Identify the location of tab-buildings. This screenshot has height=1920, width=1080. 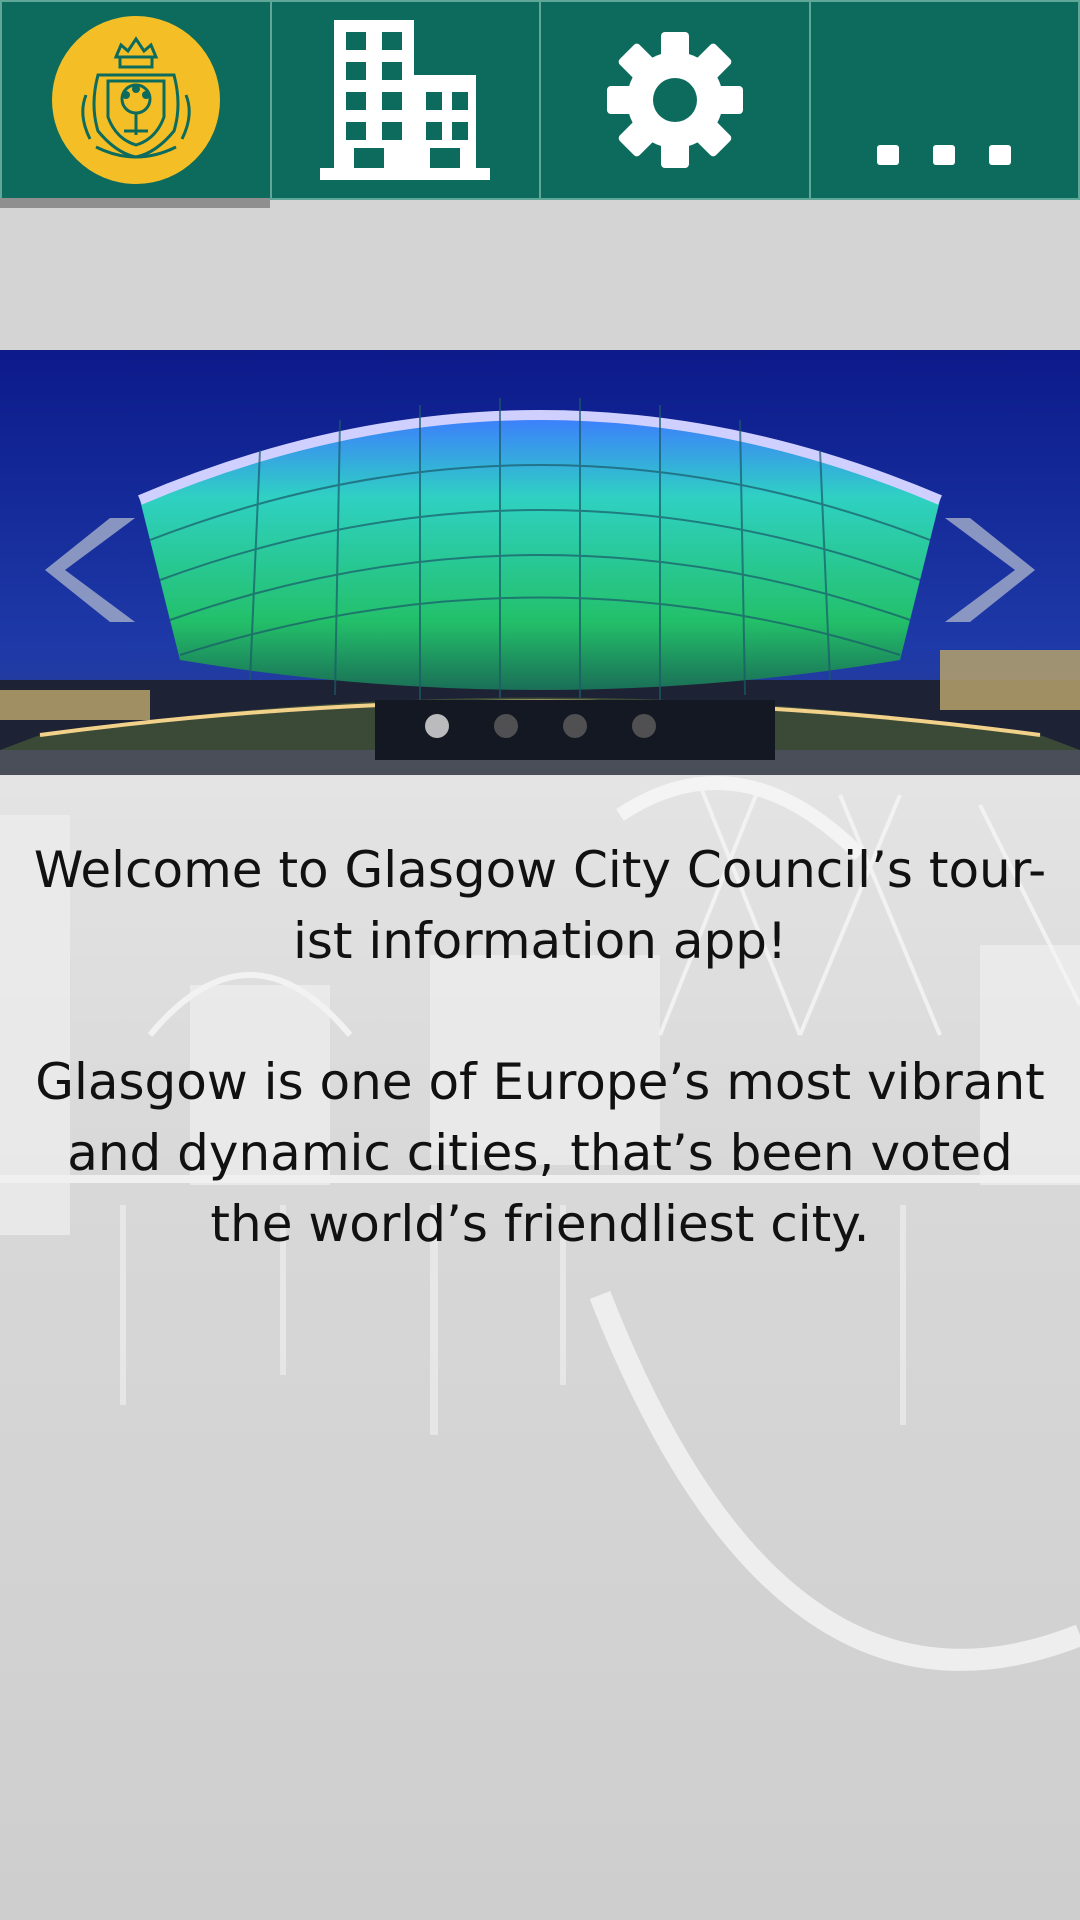
(405, 100).